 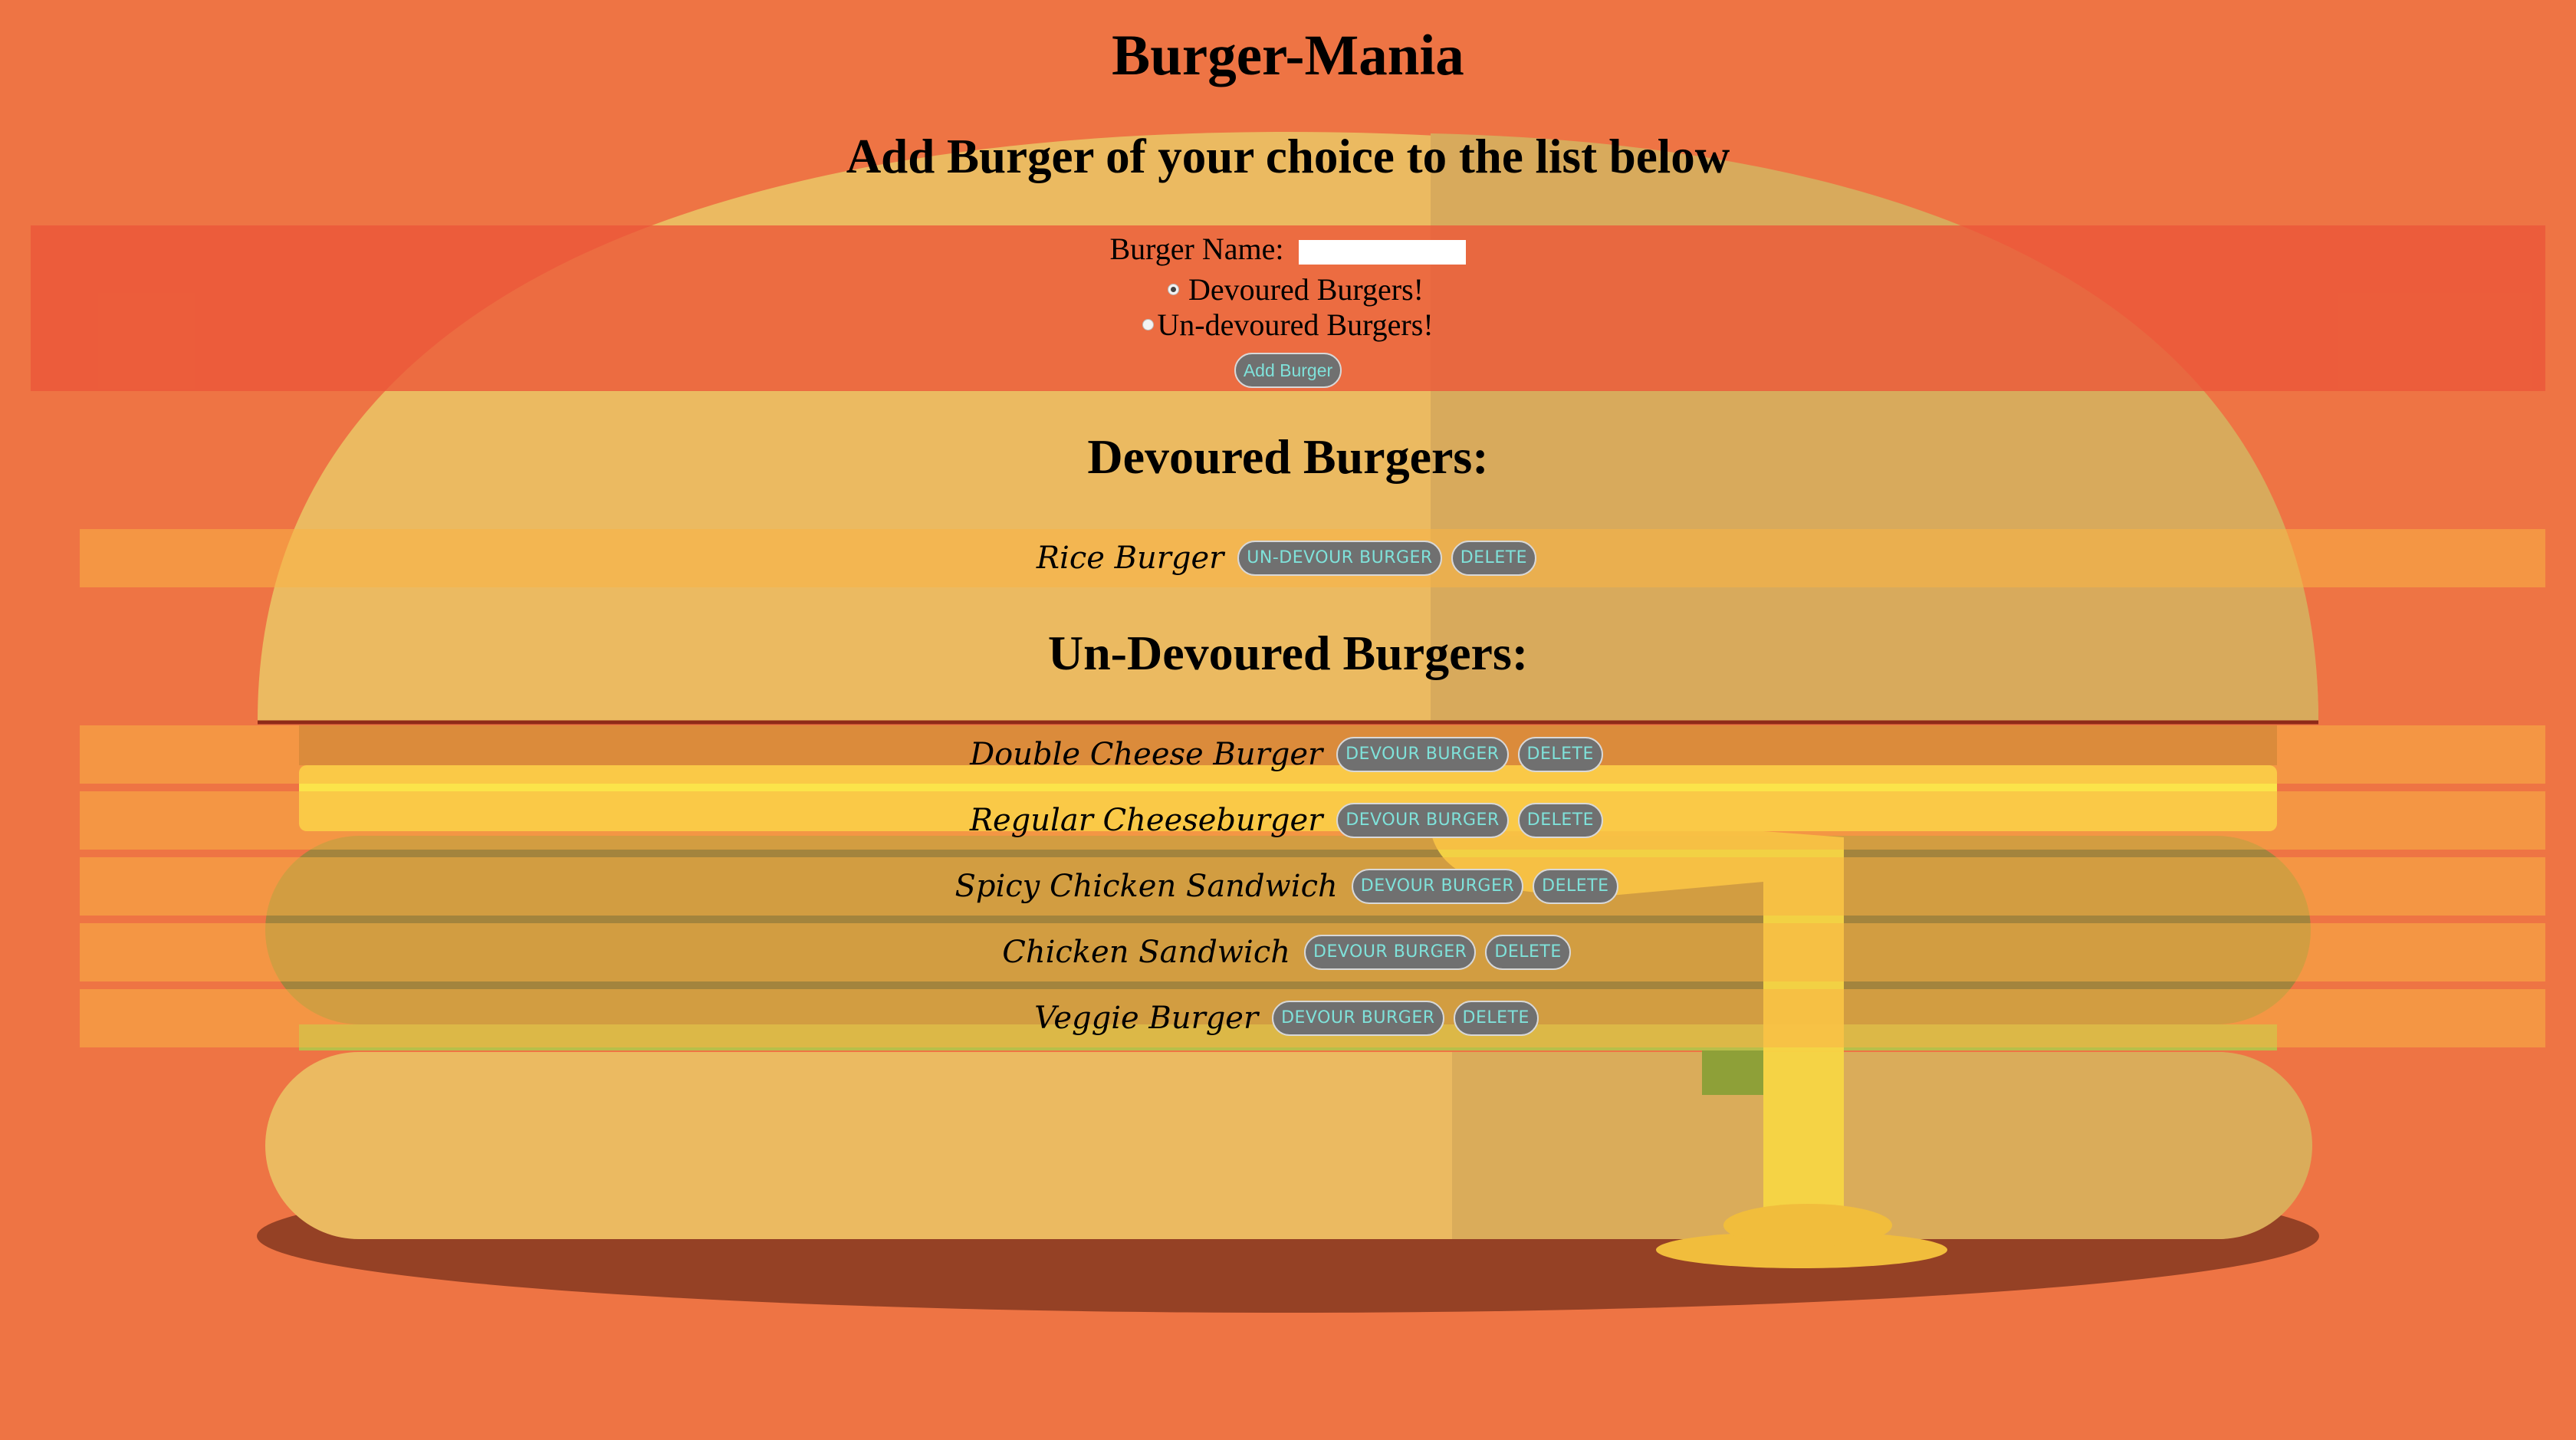 What do you see at coordinates (1339, 559) in the screenshot?
I see `undevour-button: UN-DEVOUR BURGER` at bounding box center [1339, 559].